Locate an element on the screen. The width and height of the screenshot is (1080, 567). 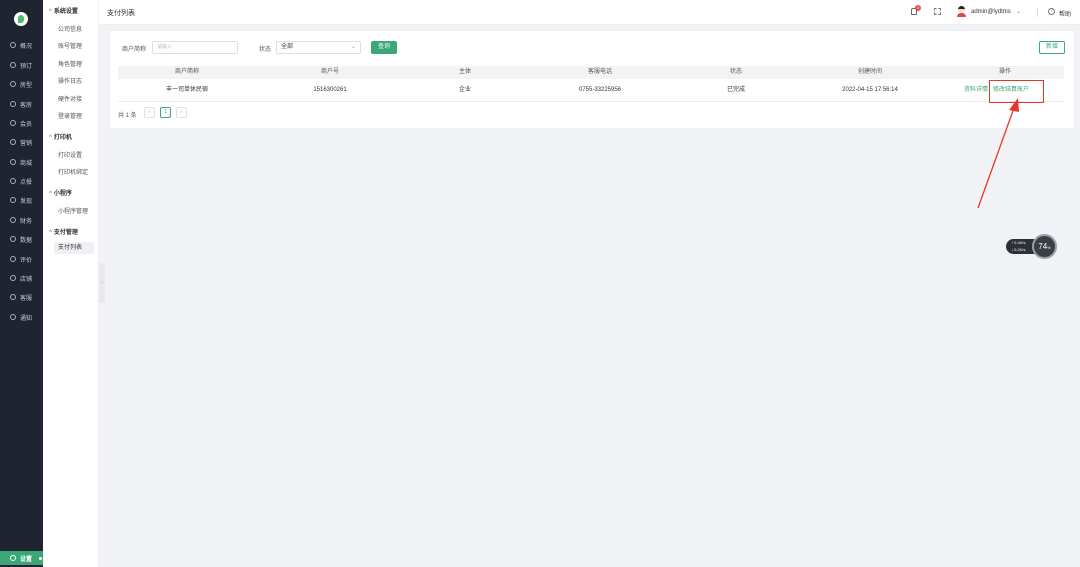
help-icon: ? is located at coordinates (1051, 11).